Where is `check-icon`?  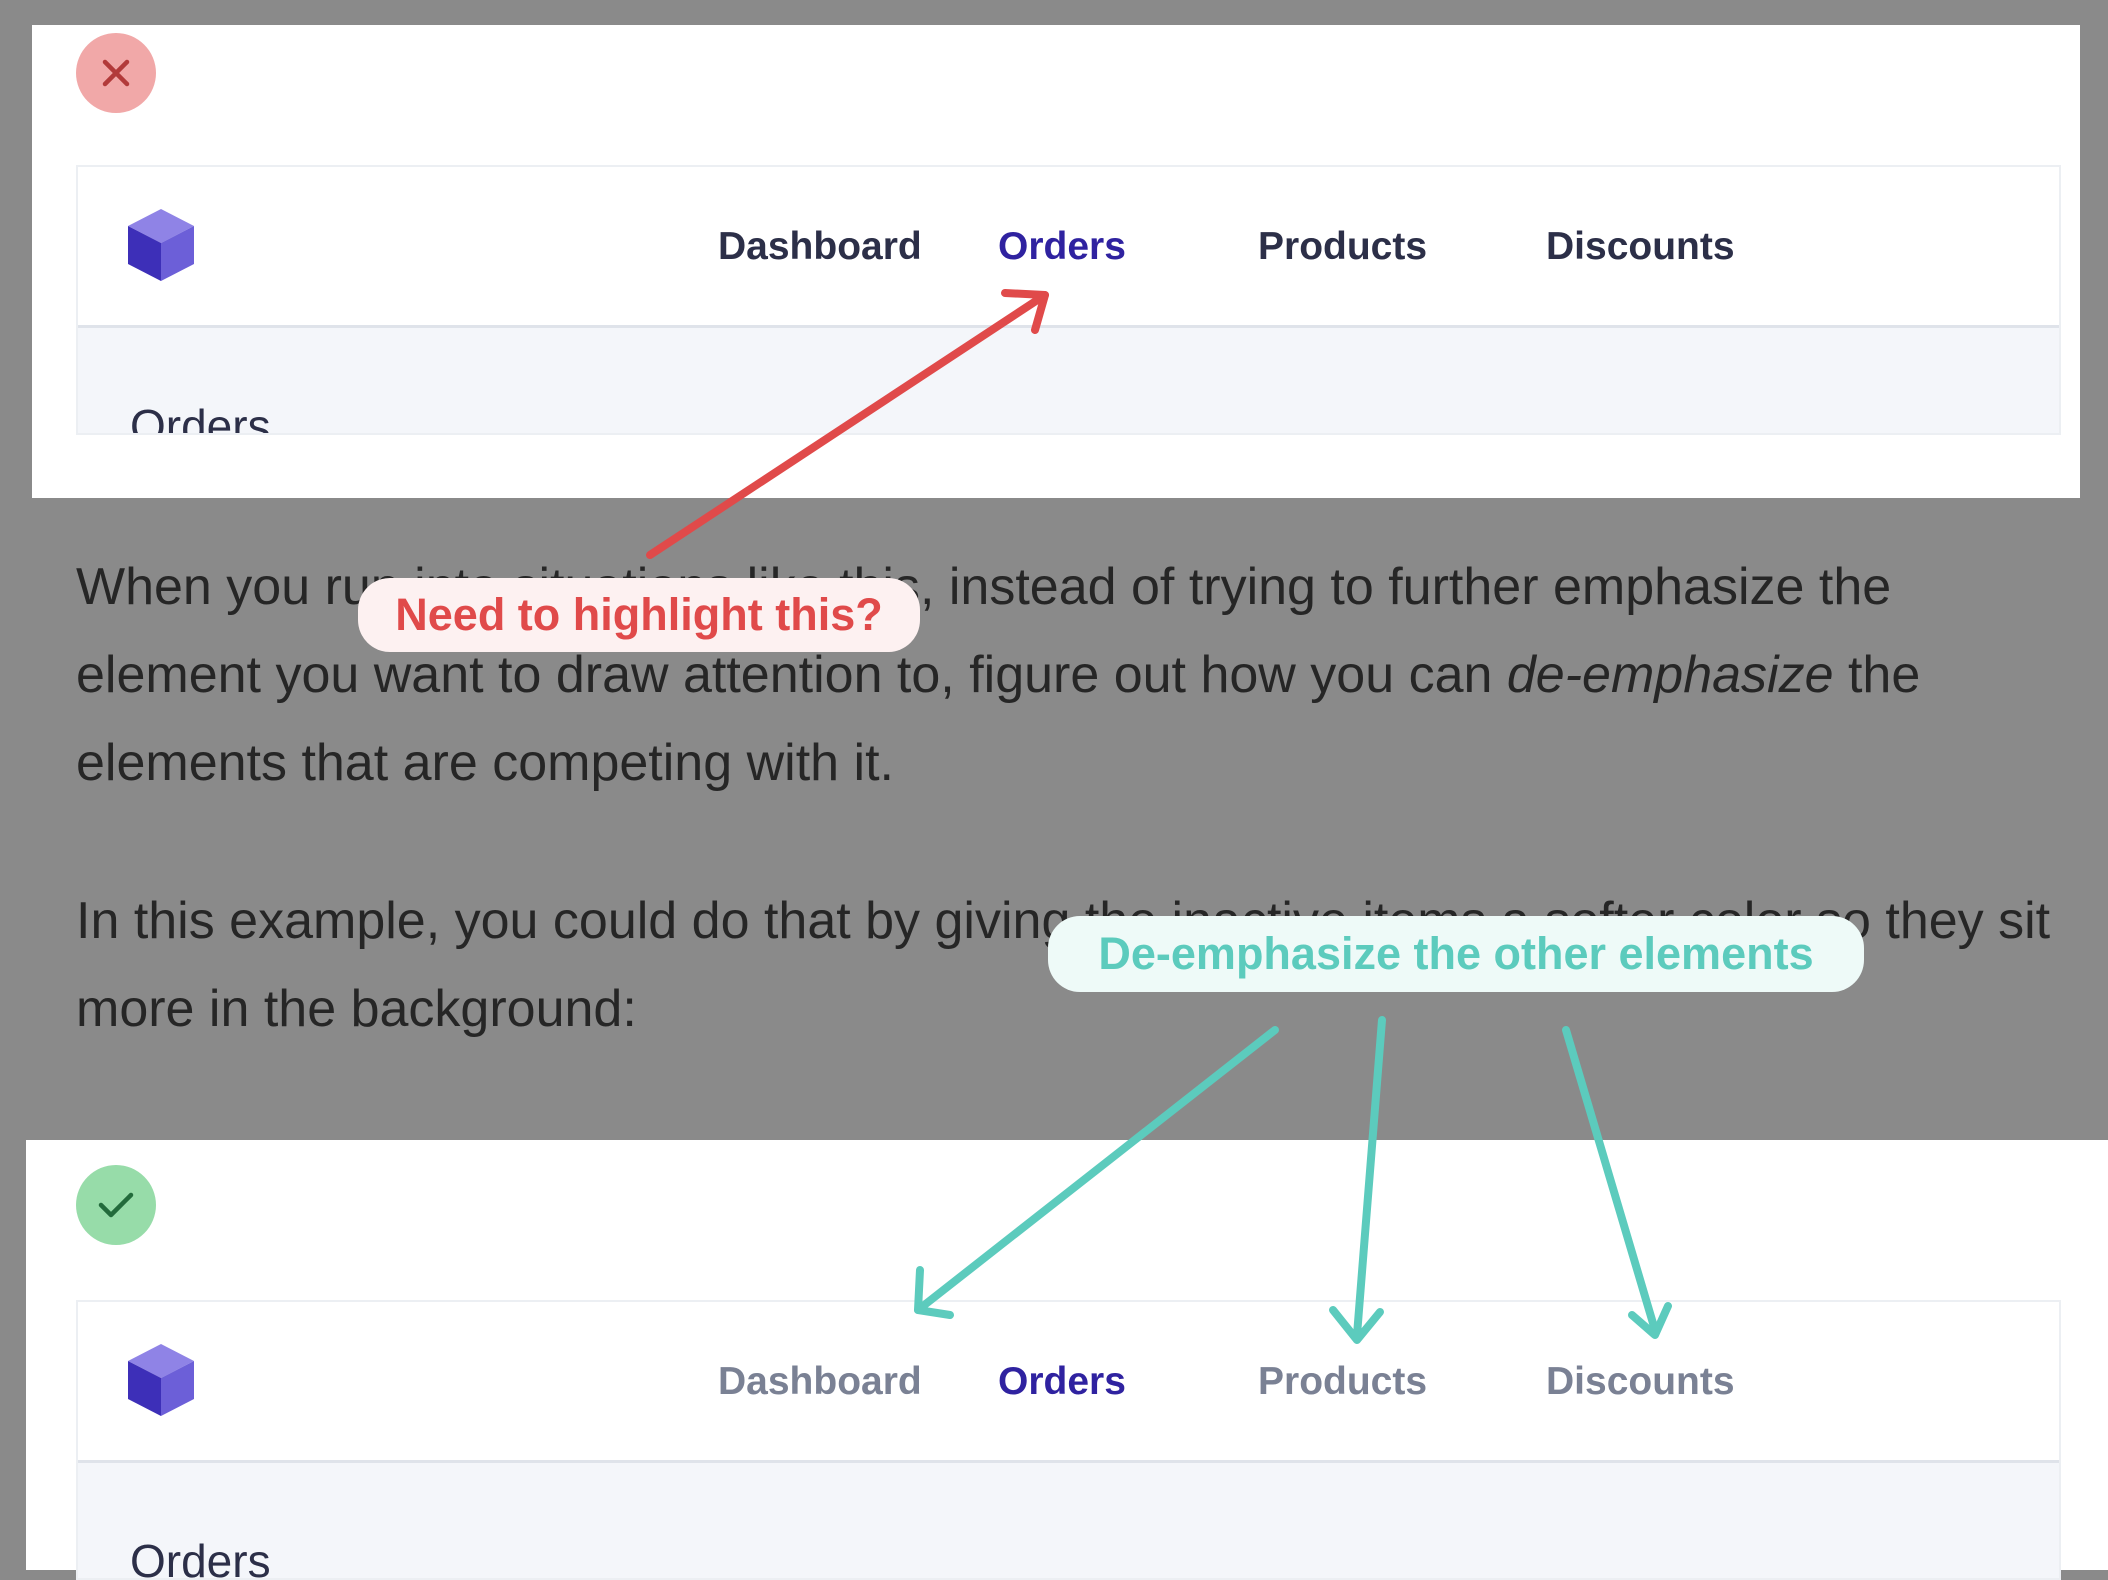 check-icon is located at coordinates (116, 1205).